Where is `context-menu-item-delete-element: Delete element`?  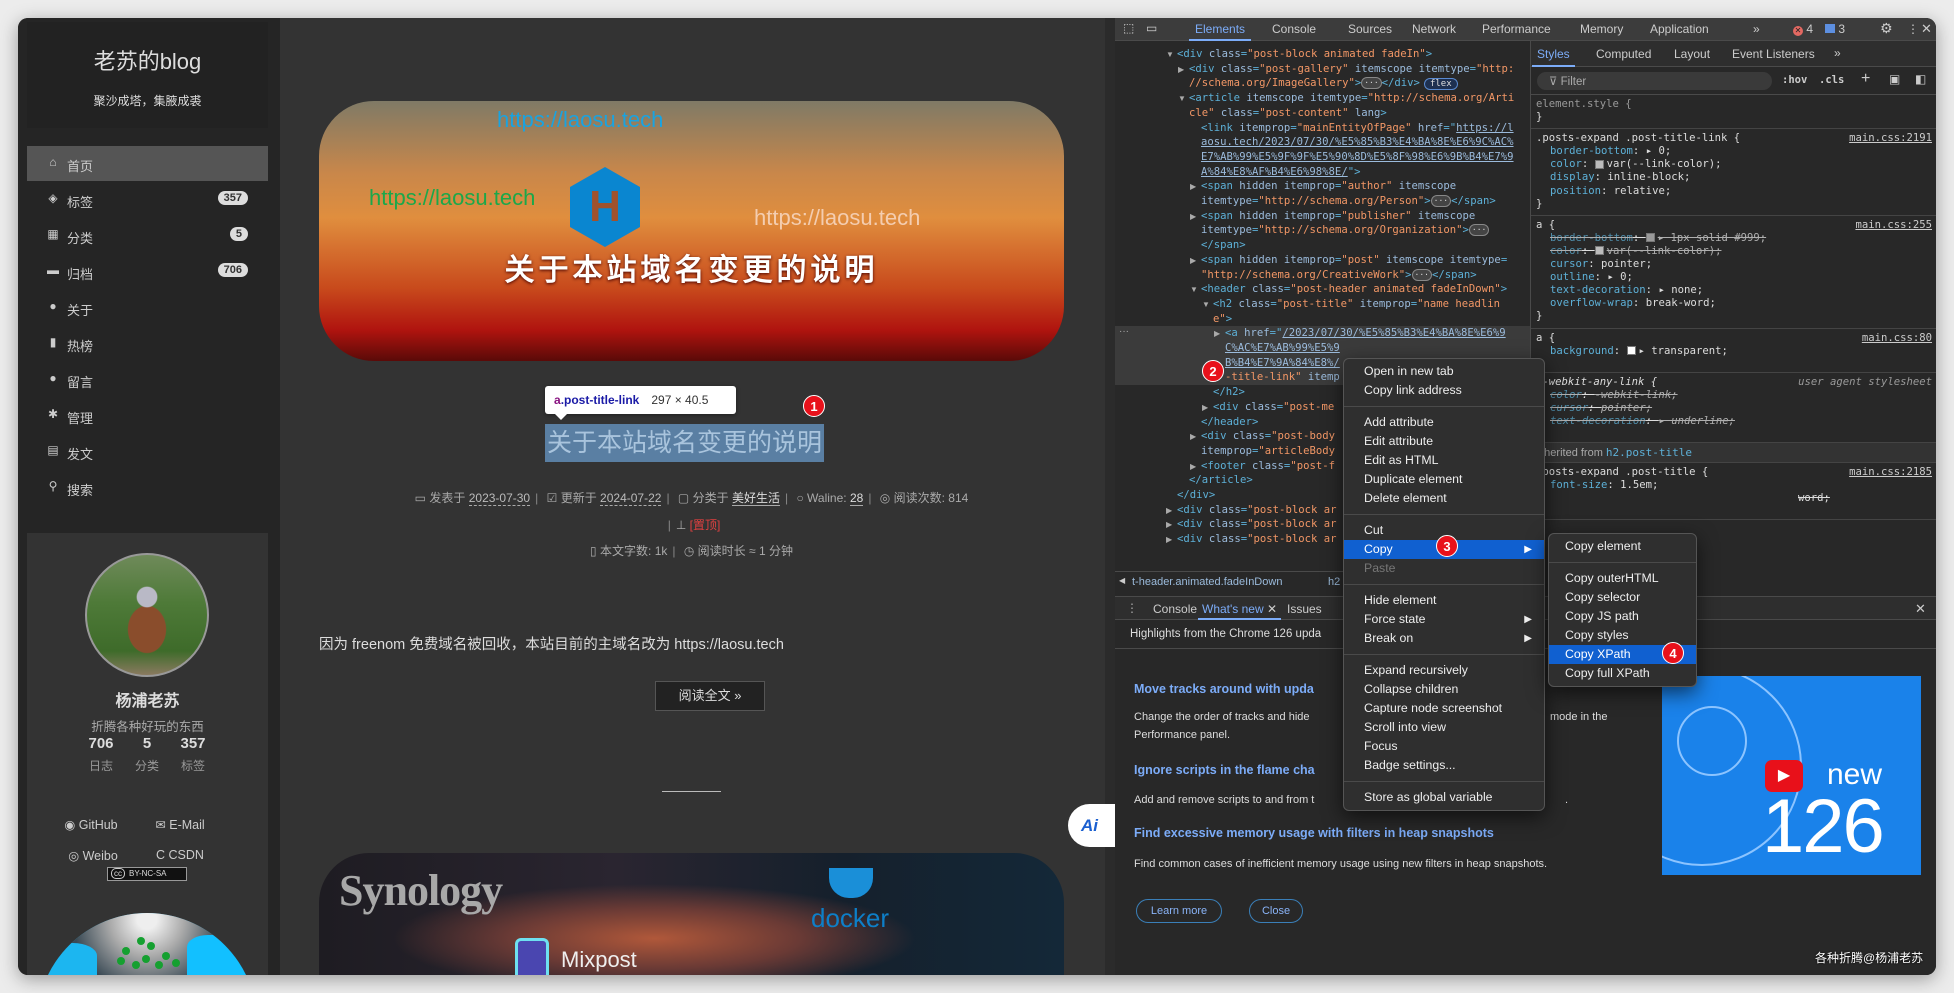
context-menu-item-delete-element: Delete element is located at coordinates (1444, 498).